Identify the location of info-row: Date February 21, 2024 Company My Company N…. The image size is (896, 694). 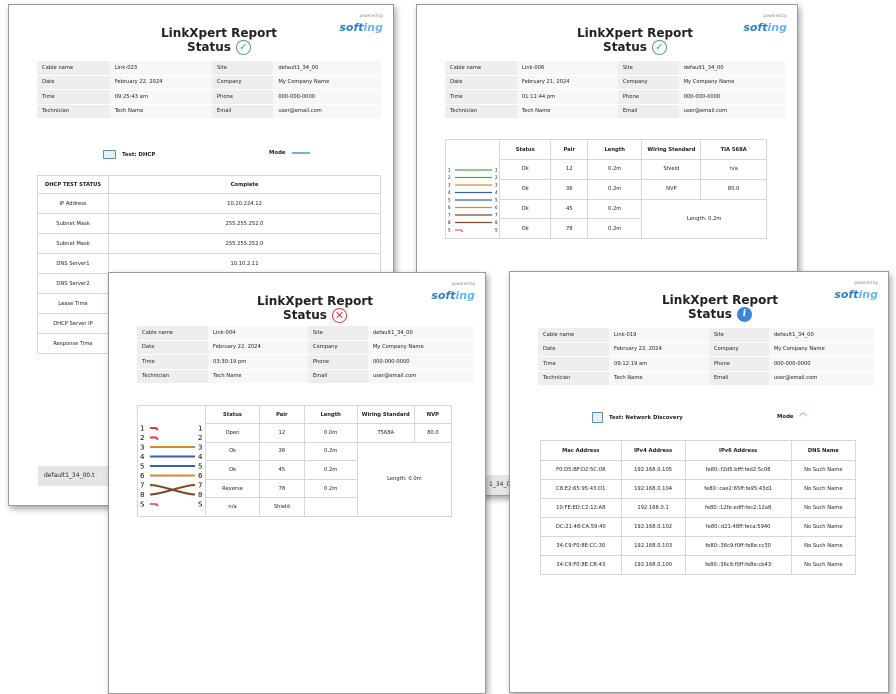
(615, 82).